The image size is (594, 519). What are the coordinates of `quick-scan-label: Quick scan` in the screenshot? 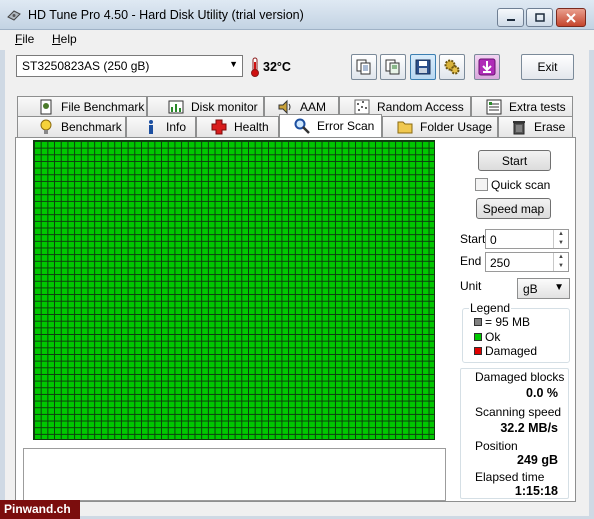 It's located at (521, 185).